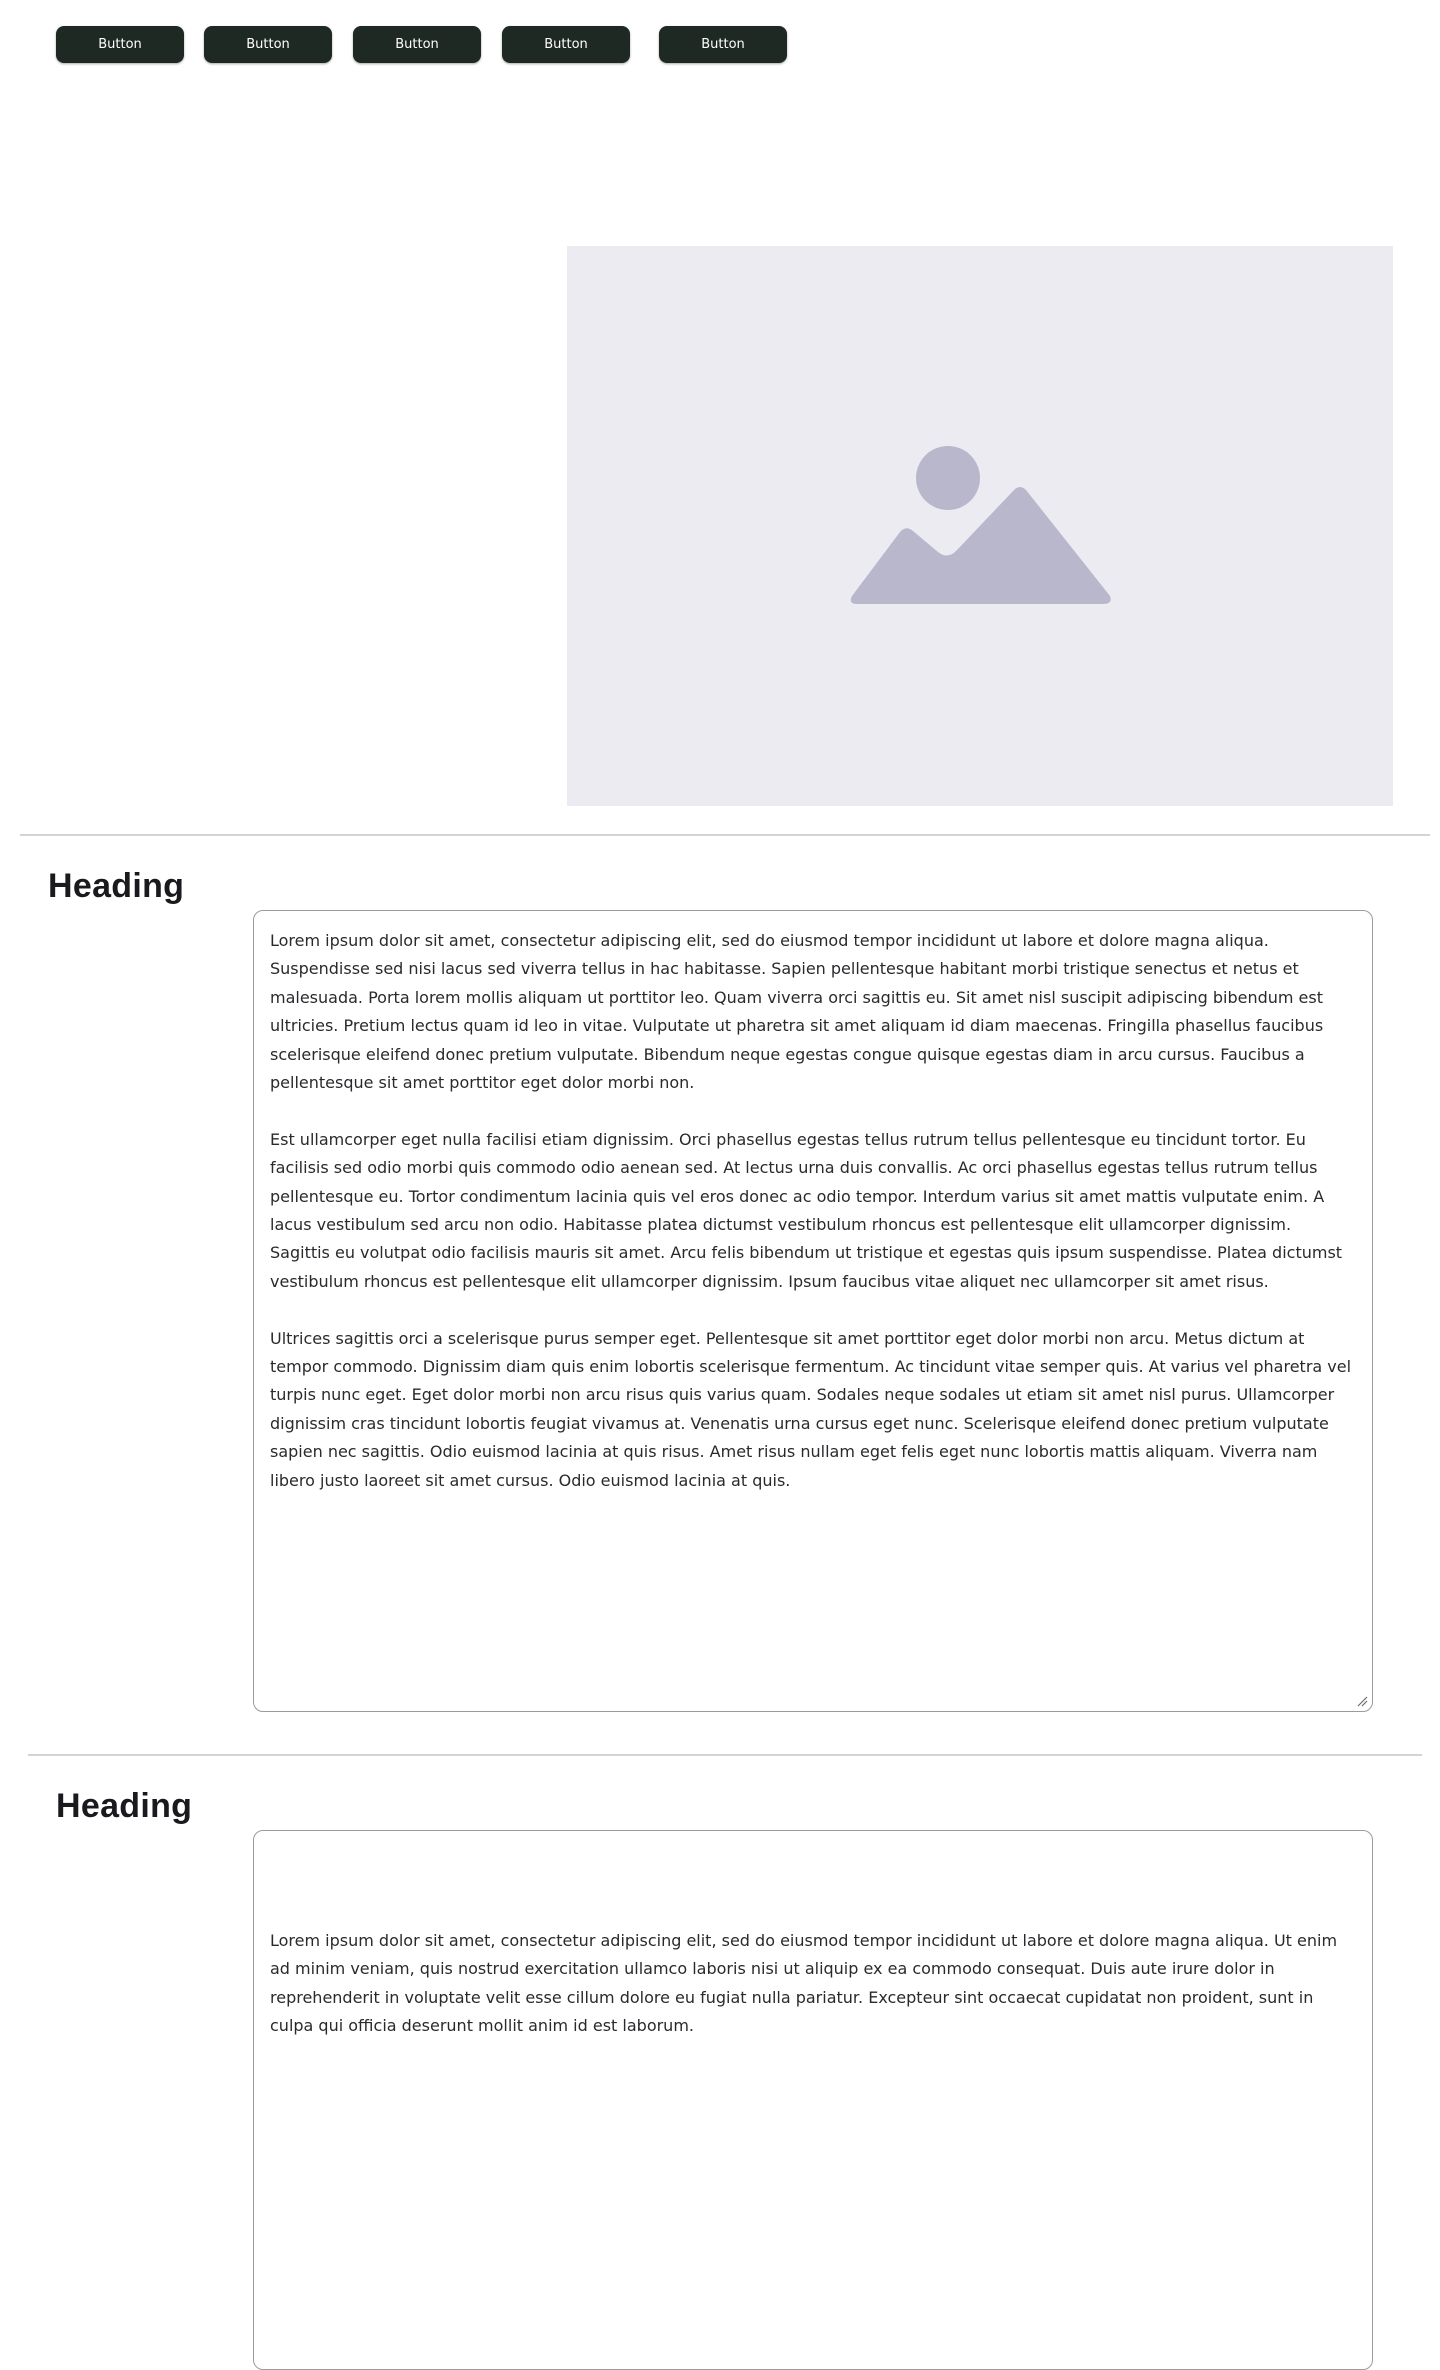 This screenshot has width=1440, height=2370. I want to click on button-1: Button, so click(120, 44).